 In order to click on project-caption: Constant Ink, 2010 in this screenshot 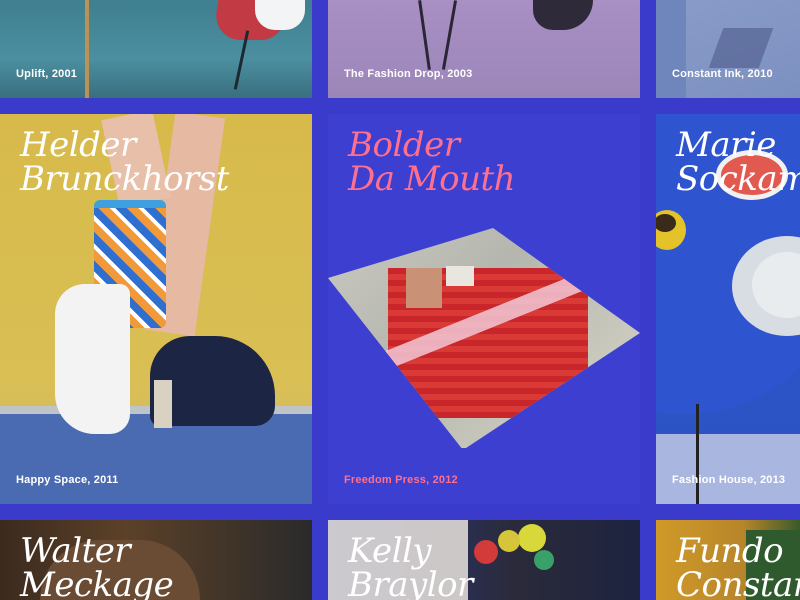, I will do `click(722, 74)`.